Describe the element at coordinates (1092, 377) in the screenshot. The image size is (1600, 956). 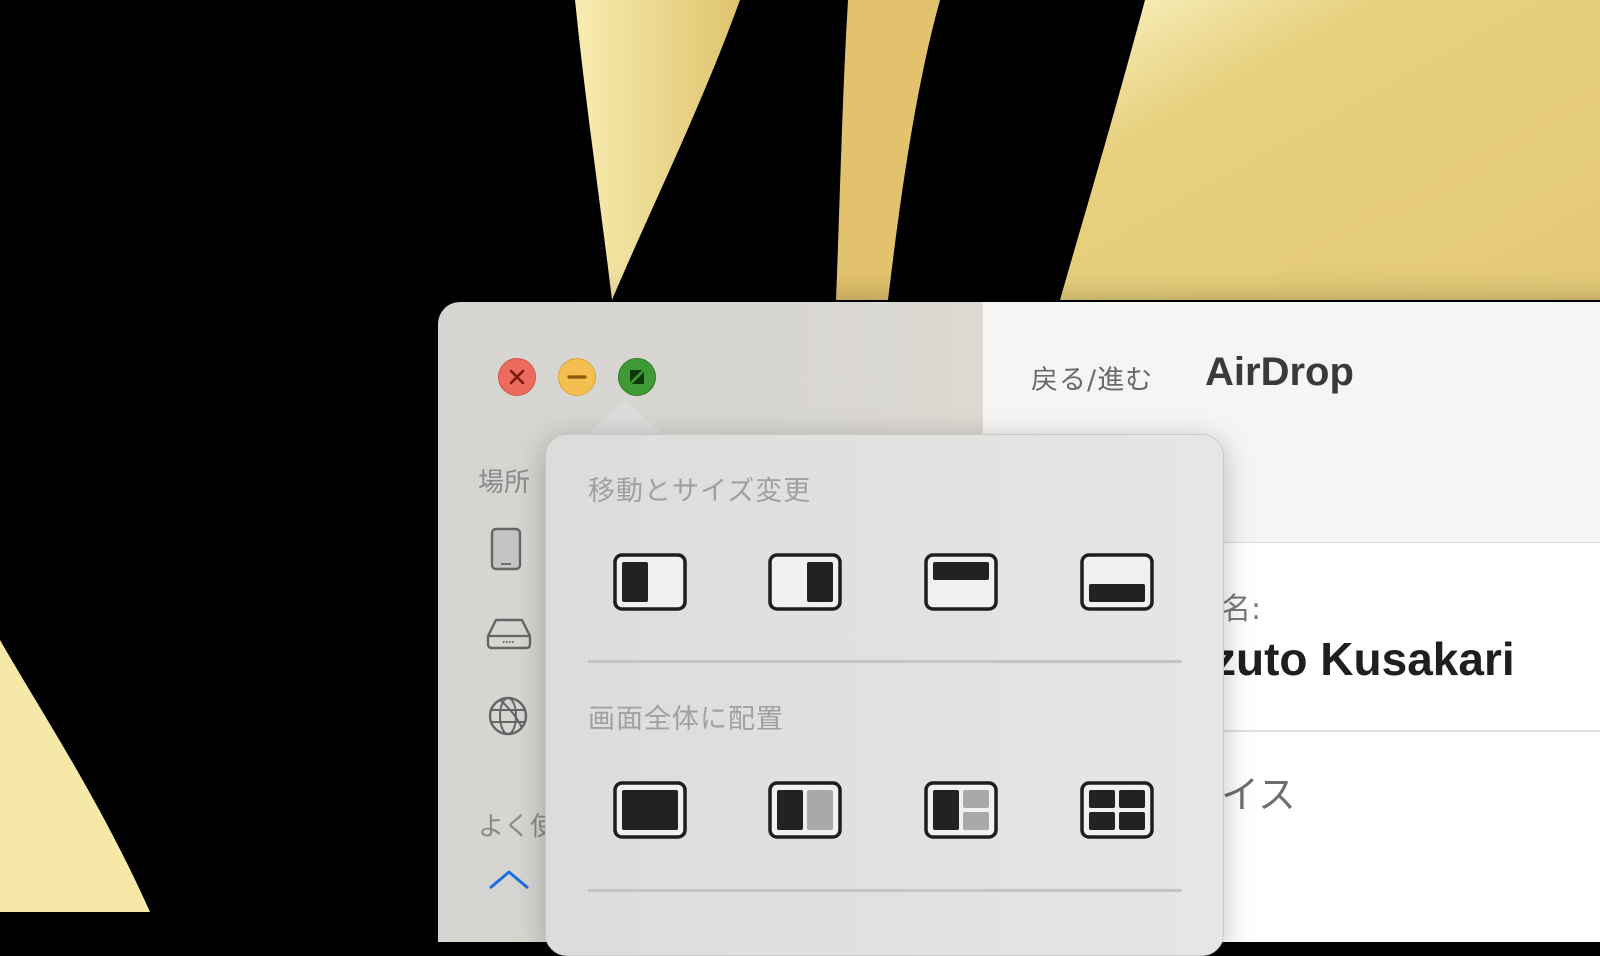
I see `back-forward-button: 戻る/進む` at that location.